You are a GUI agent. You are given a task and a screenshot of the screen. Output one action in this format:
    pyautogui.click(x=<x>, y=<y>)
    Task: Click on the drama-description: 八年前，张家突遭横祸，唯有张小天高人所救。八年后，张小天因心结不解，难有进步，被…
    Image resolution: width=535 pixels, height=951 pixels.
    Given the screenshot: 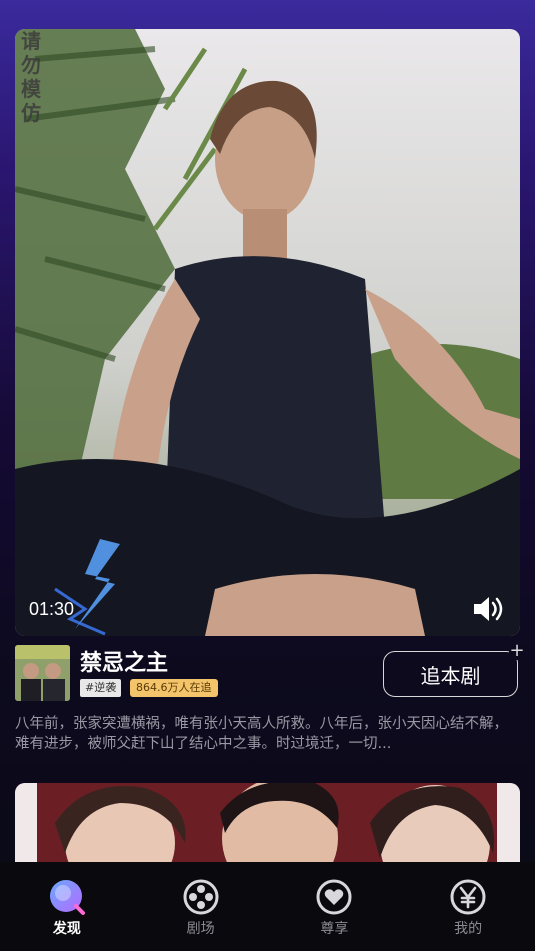 What is the action you would take?
    pyautogui.click(x=261, y=734)
    